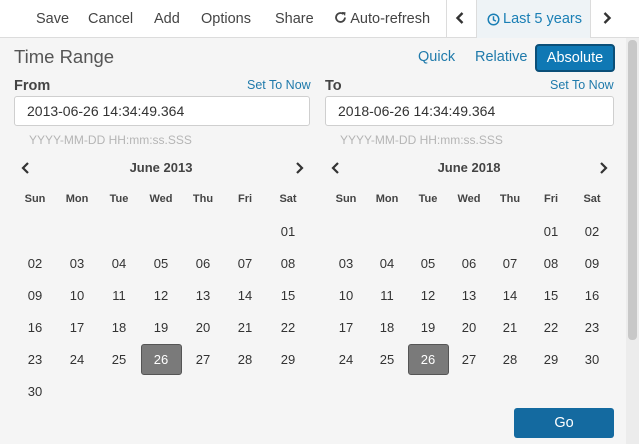  Describe the element at coordinates (551, 295) in the screenshot. I see `to-day-cell: 15` at that location.